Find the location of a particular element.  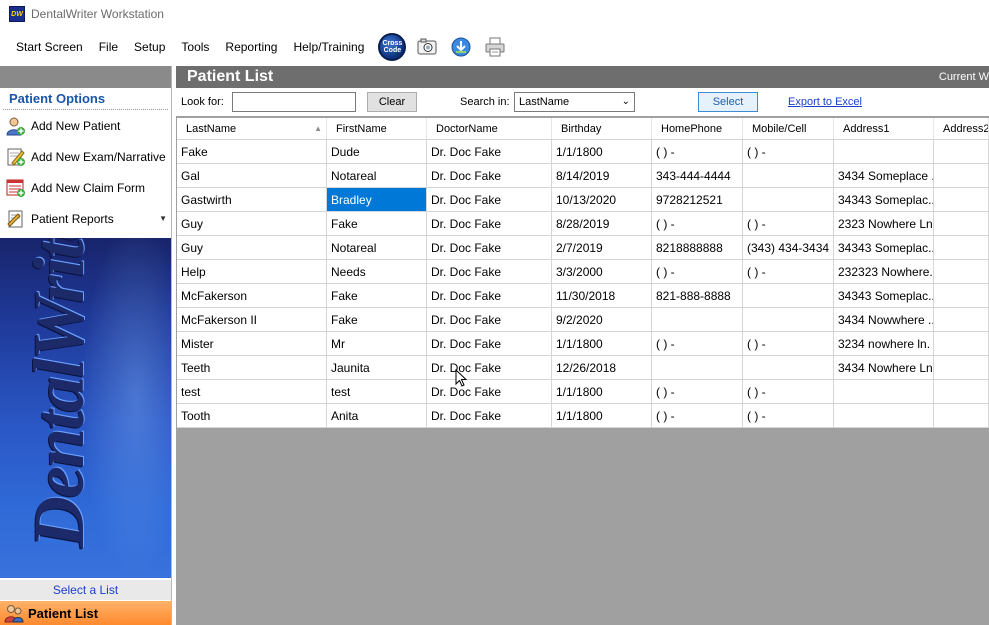

printer-icon is located at coordinates (495, 47).